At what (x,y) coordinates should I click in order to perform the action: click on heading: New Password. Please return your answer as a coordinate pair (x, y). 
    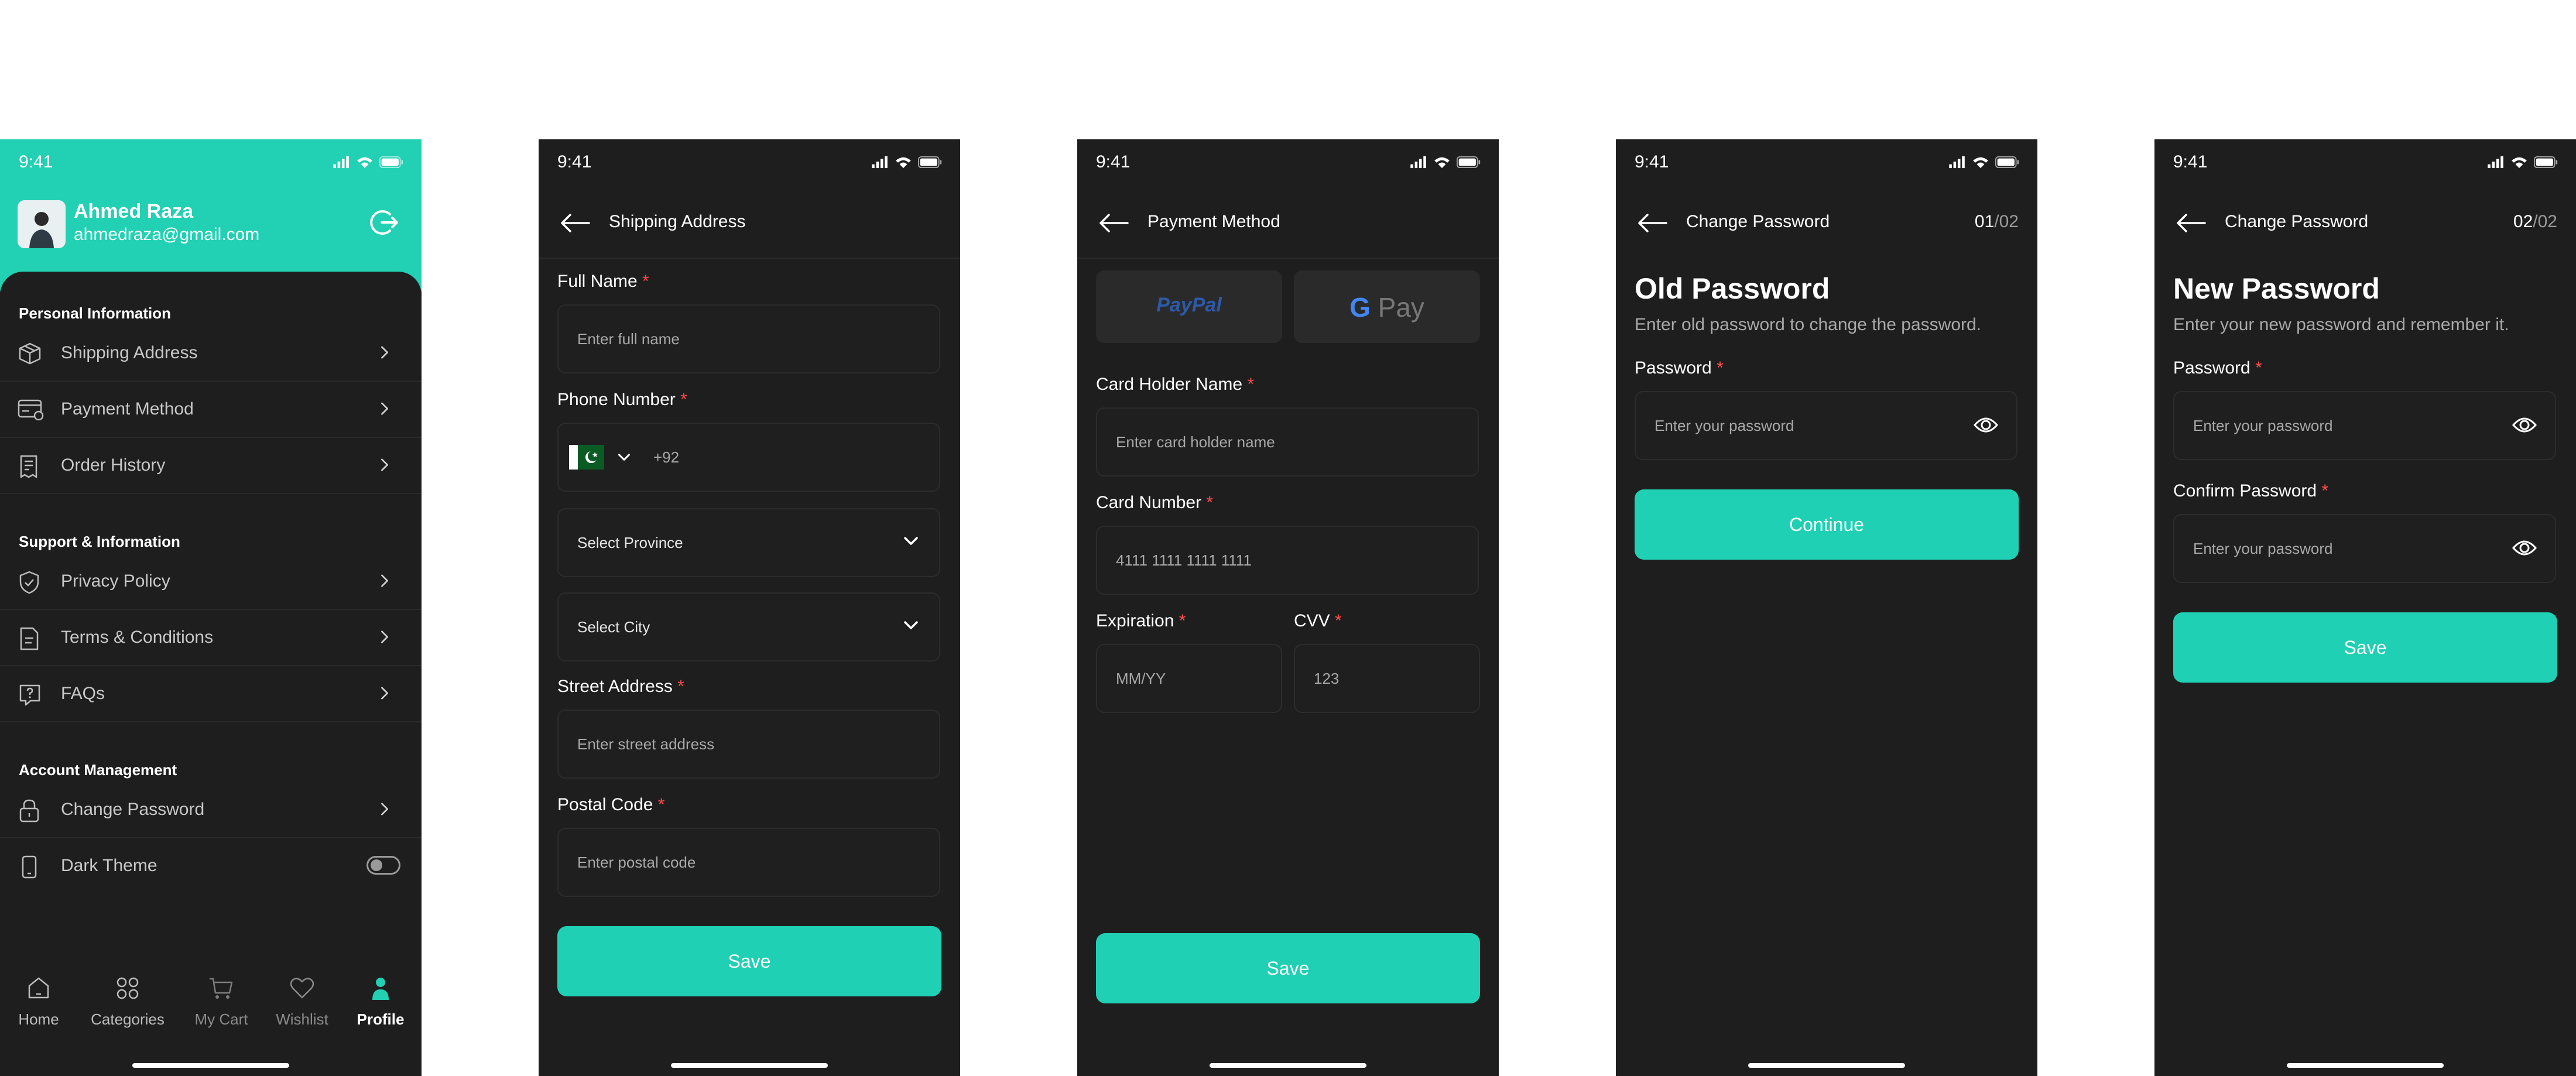
    Looking at the image, I should click on (2276, 289).